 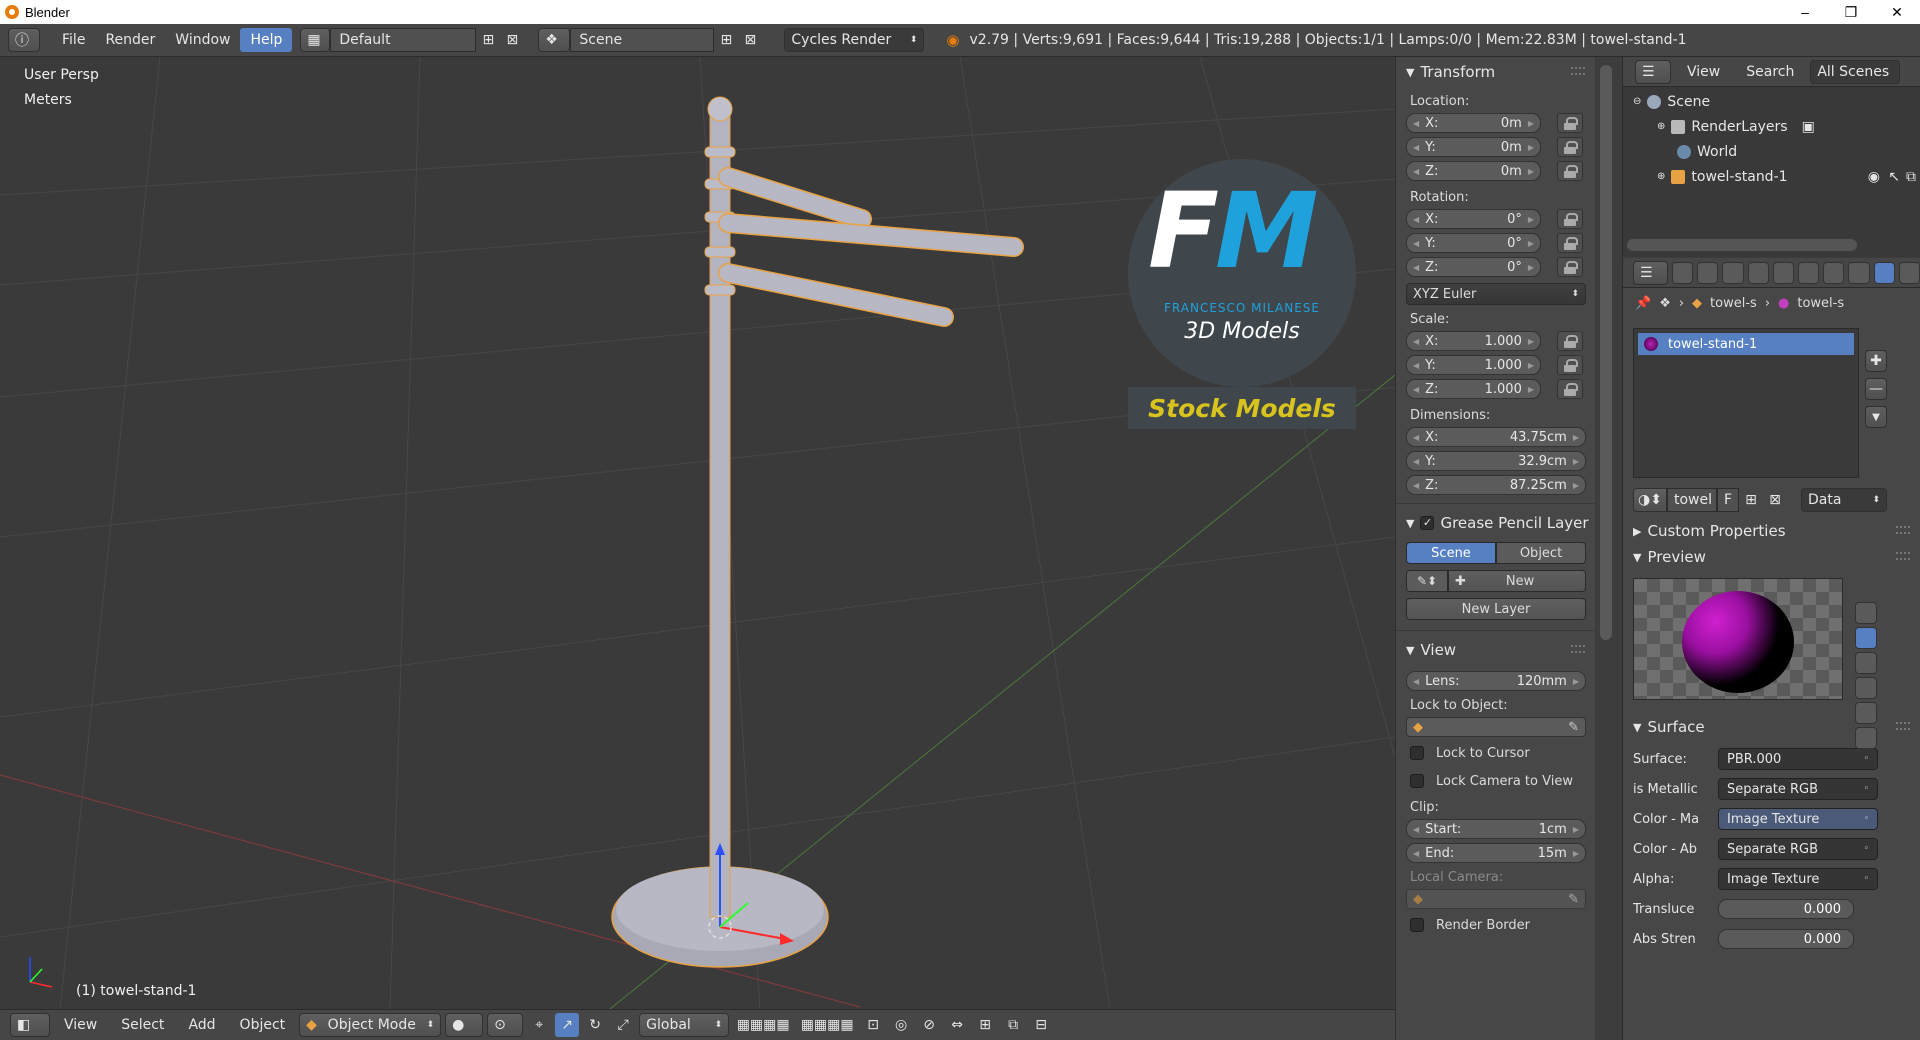 I want to click on alpha-input: Image Texture ◦, so click(x=1798, y=879).